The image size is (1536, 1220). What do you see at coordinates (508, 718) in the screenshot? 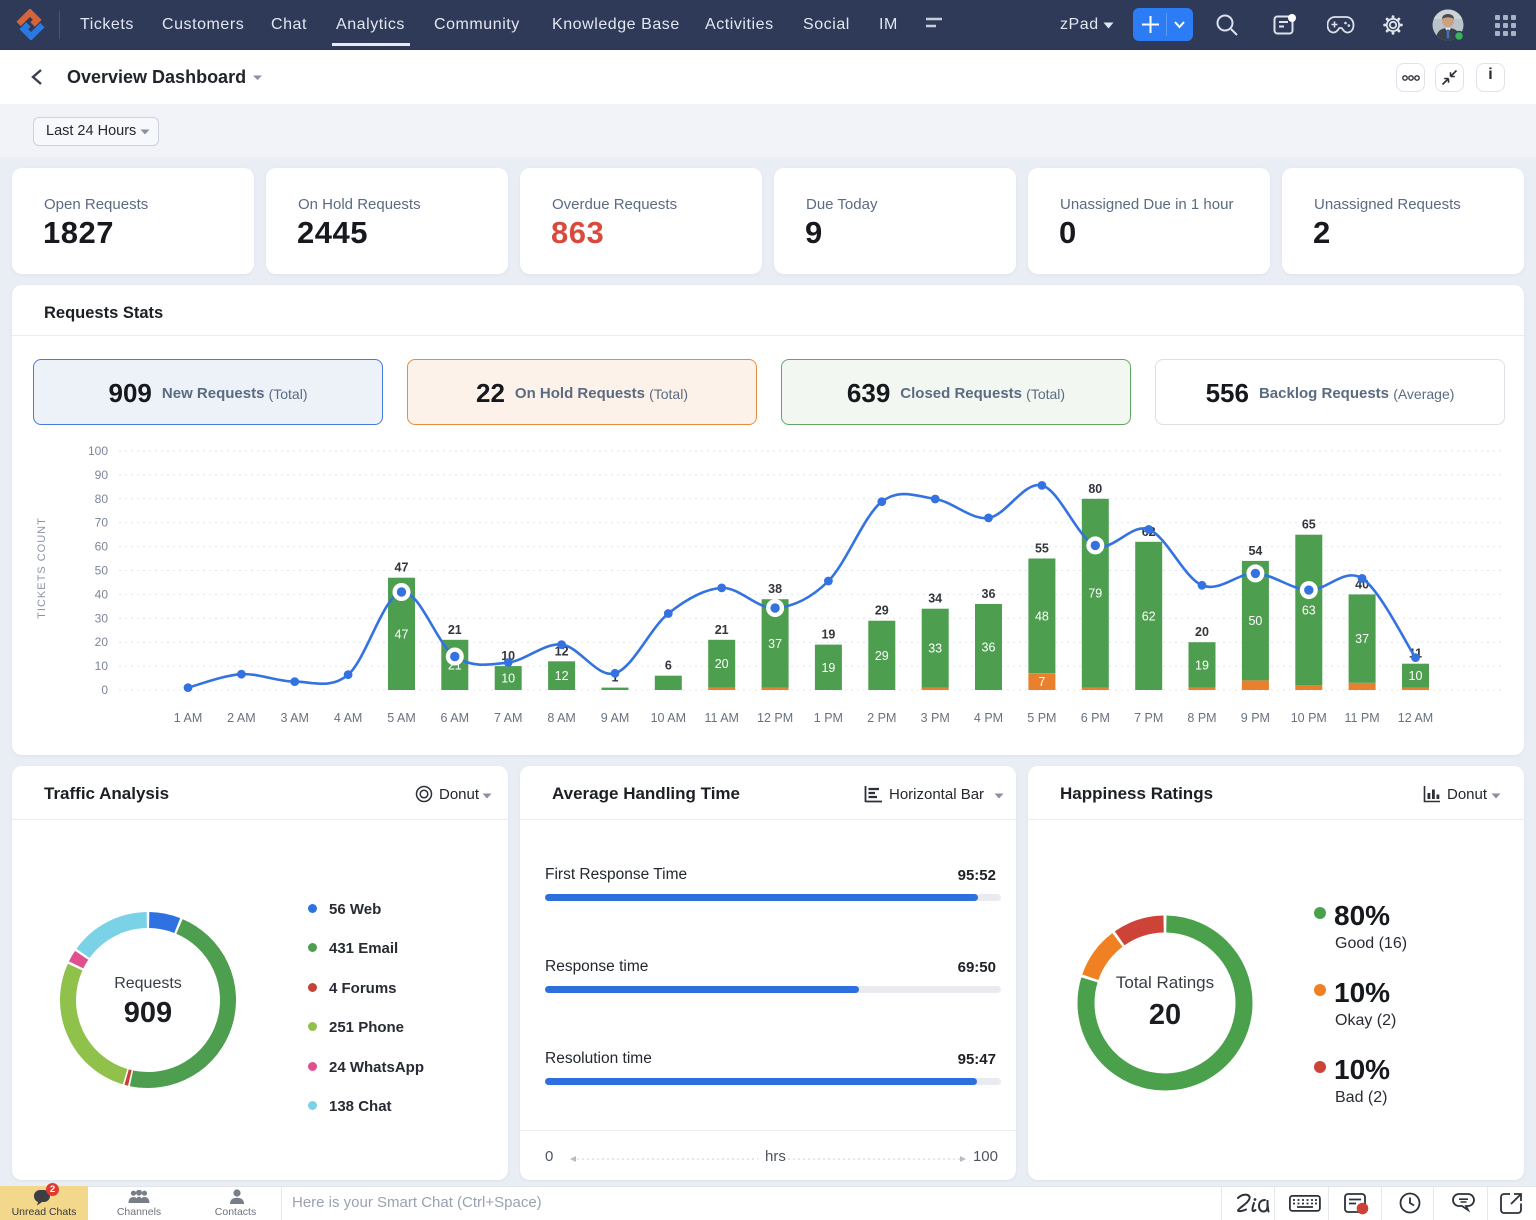
I see `svg-text: 7 AM` at bounding box center [508, 718].